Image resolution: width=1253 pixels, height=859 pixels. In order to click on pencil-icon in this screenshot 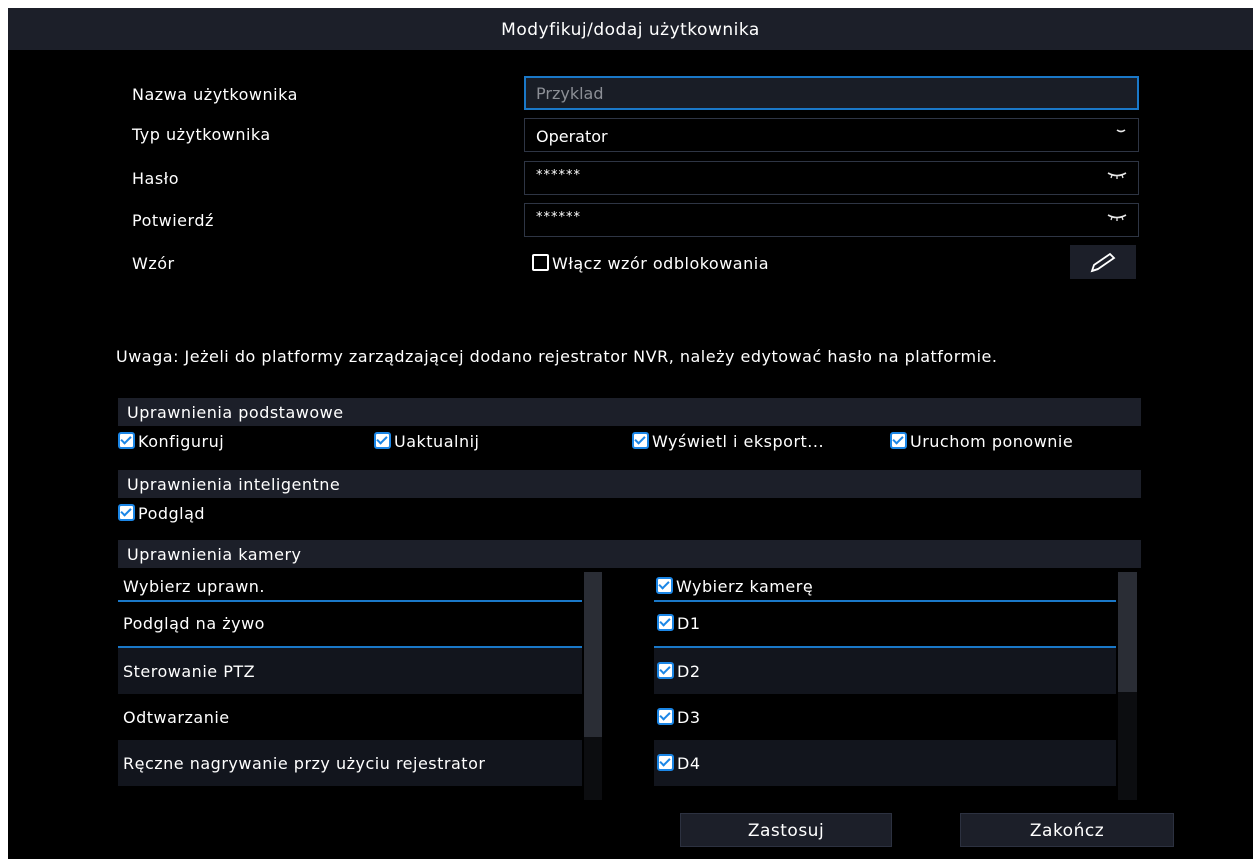, I will do `click(1103, 262)`.